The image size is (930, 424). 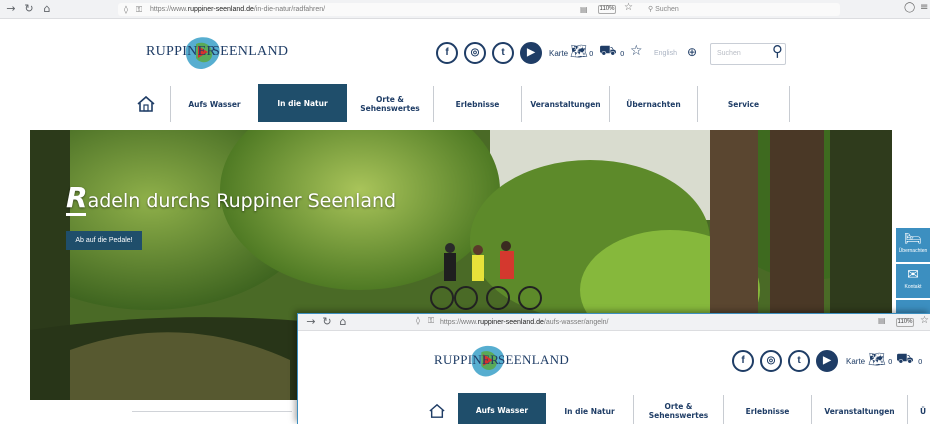 I want to click on search-icon: ⚲, so click(x=777, y=51).